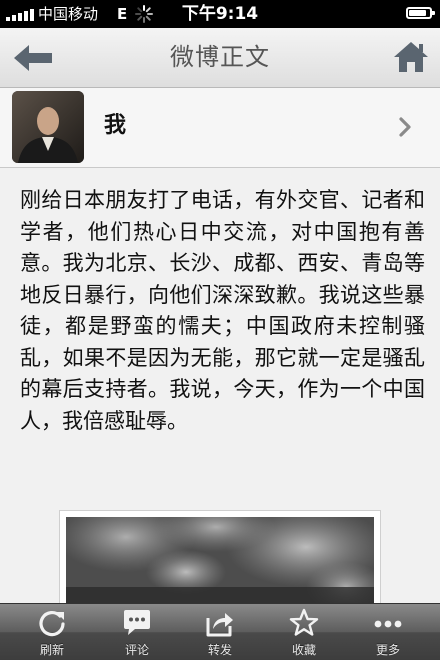 The image size is (440, 660). I want to click on status-time: 下午9:14, so click(220, 14).